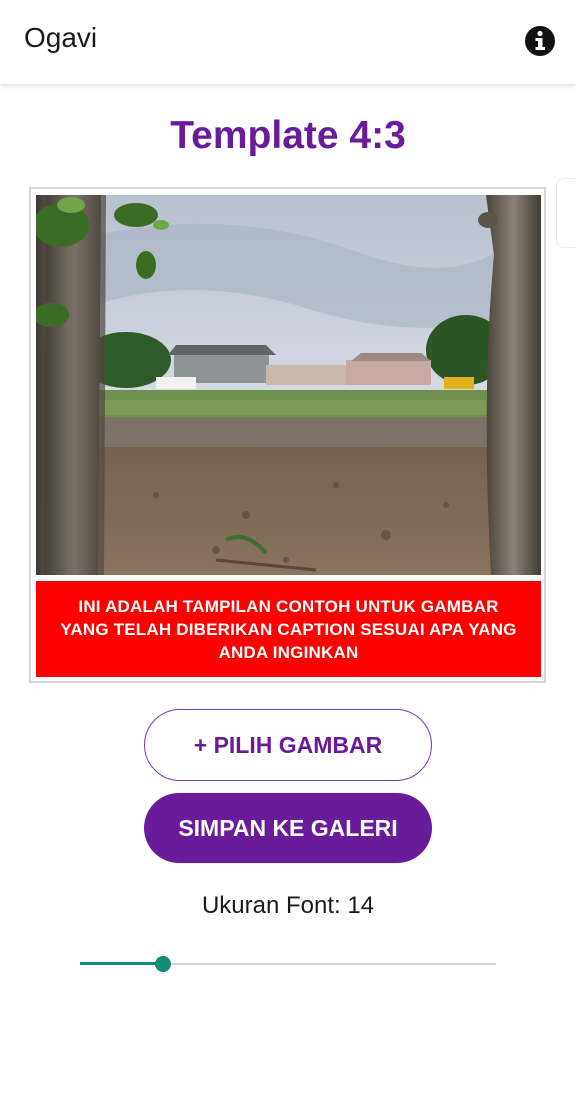 Image resolution: width=576 pixels, height=1112 pixels. I want to click on save-to-gallery-button: SIMPAN KE GALERI, so click(288, 828).